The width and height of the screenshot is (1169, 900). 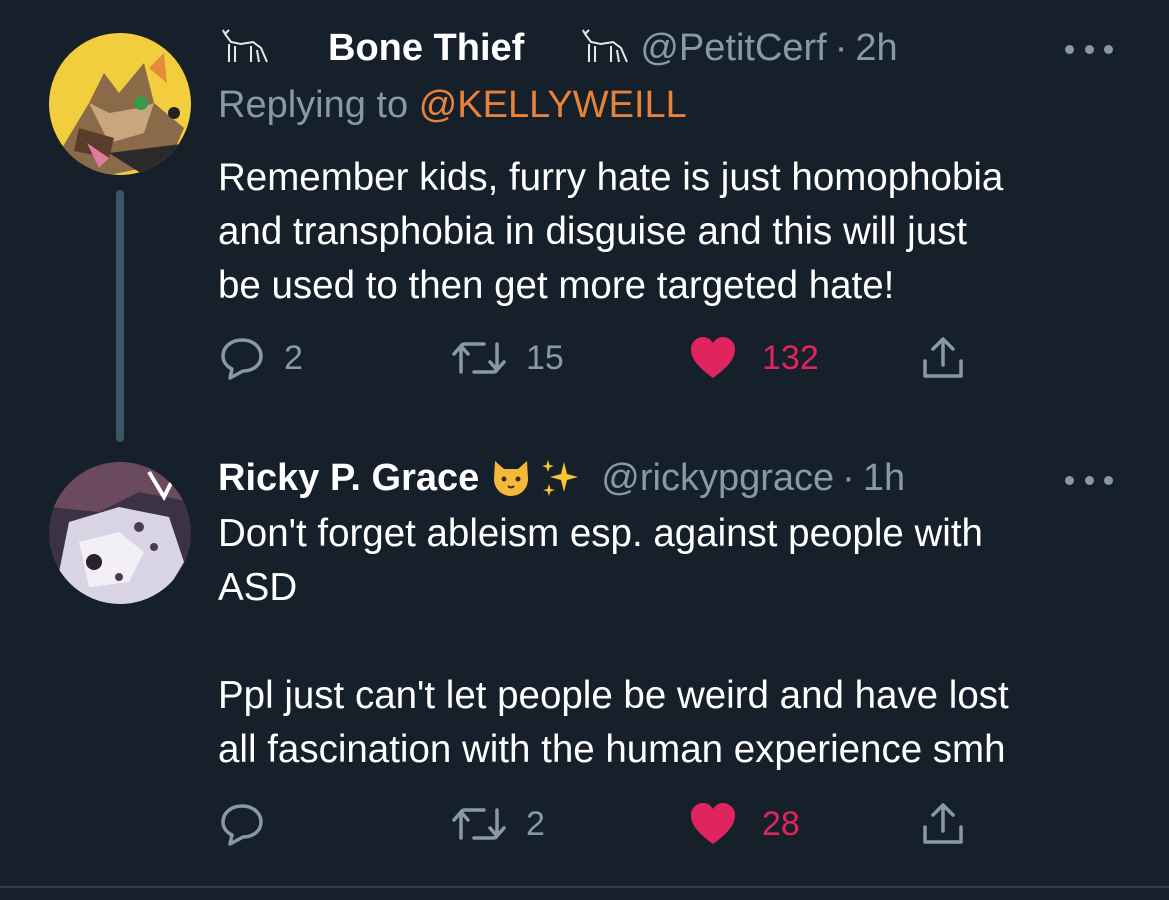 I want to click on like-count: 132, so click(x=790, y=357).